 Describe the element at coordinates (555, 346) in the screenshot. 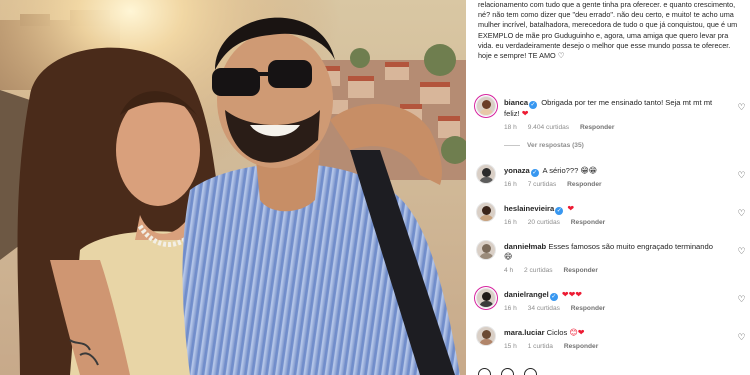

I see `comment-meta: 15 h 1 curtida Responder` at that location.